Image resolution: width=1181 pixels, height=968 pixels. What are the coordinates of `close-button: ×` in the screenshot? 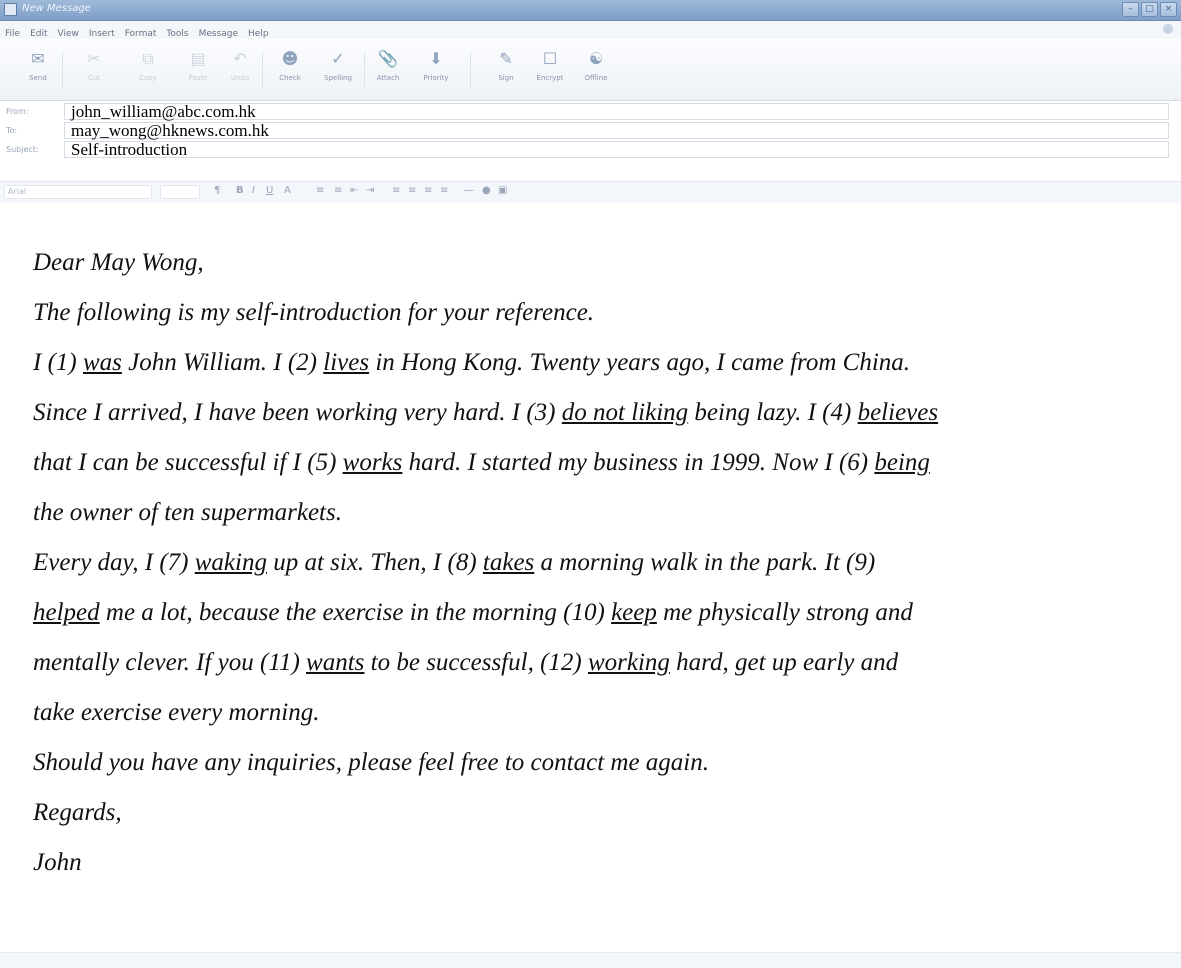 It's located at (1168, 9).